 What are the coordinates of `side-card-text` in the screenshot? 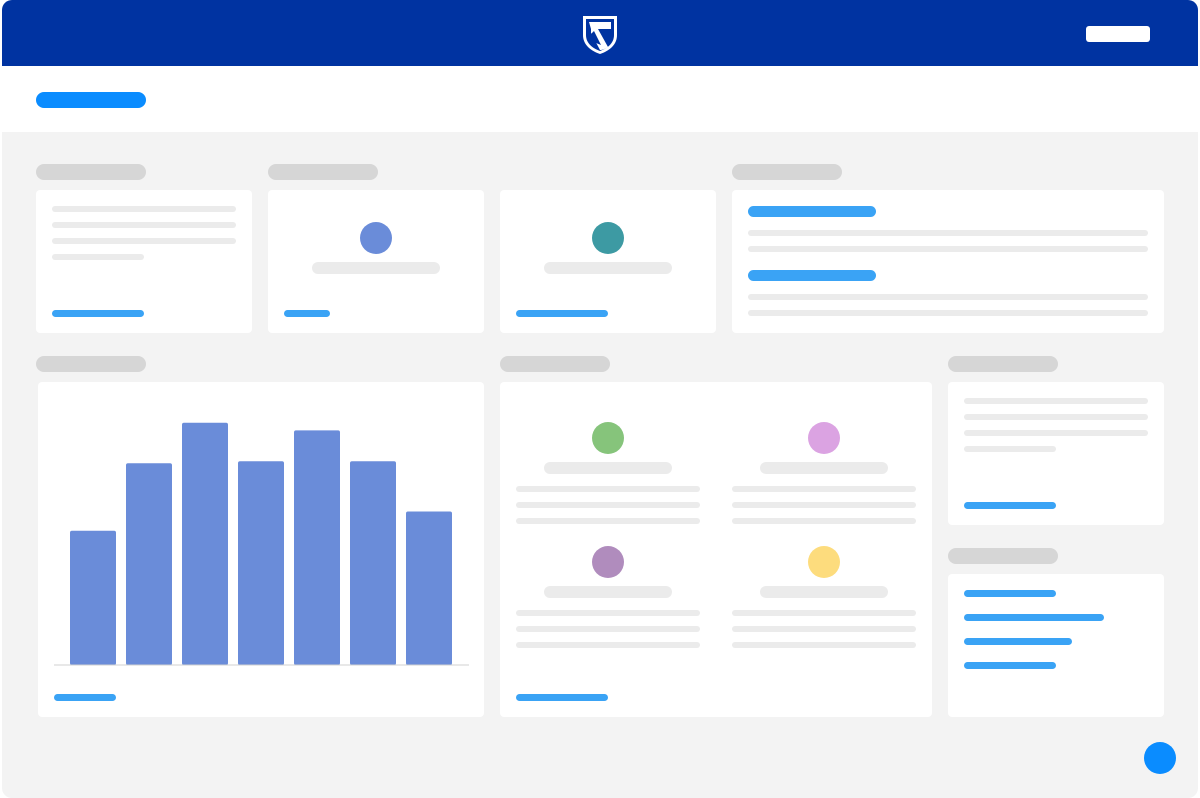 It's located at (1056, 453).